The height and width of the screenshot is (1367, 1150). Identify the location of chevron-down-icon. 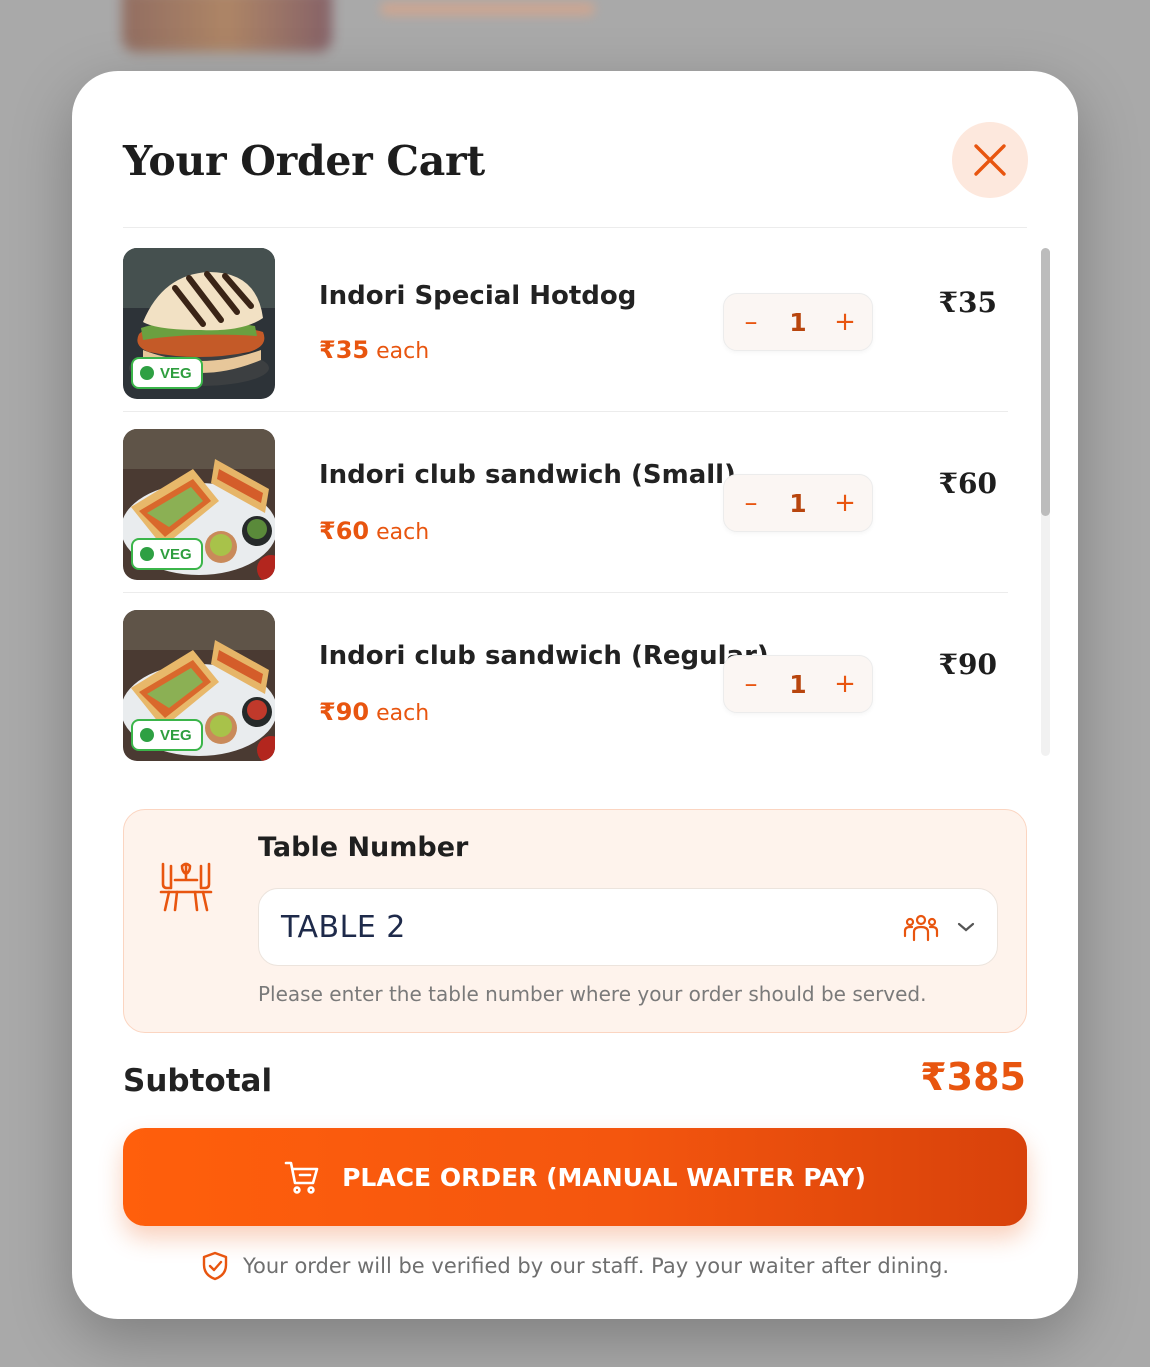
(966, 927).